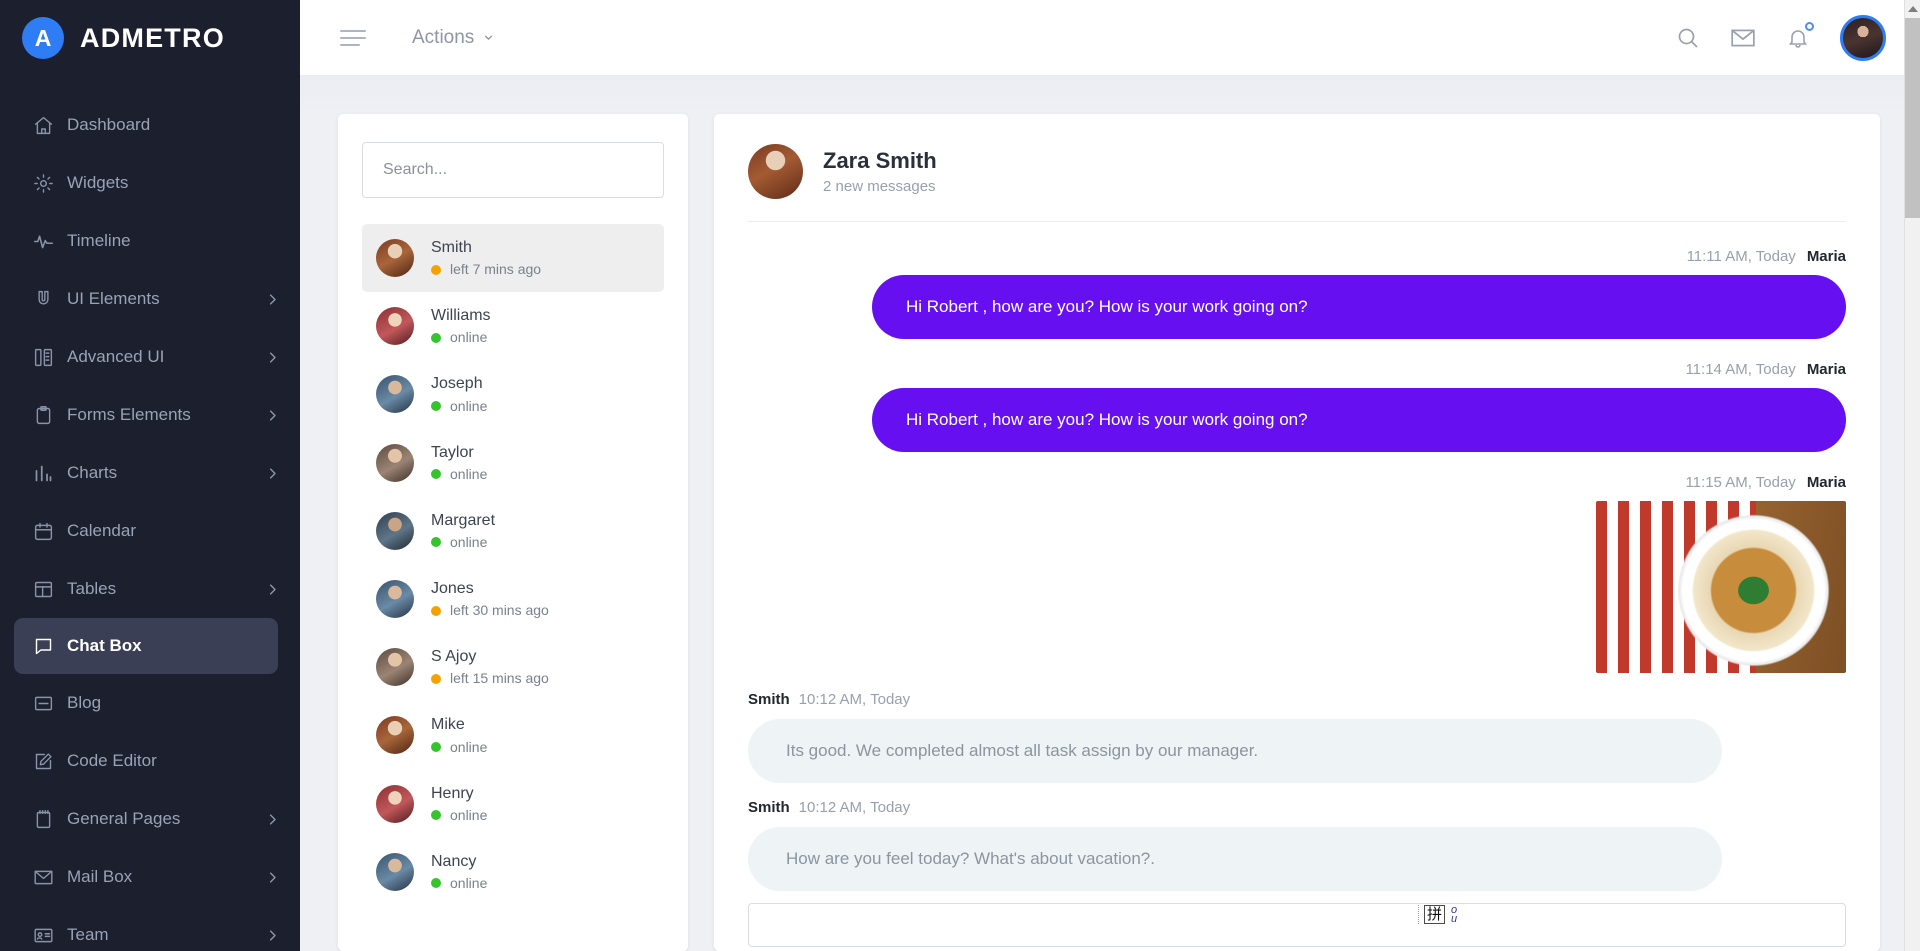 This screenshot has height=951, width=1920. Describe the element at coordinates (150, 703) in the screenshot. I see `sidebar-item-blog: Blog` at that location.